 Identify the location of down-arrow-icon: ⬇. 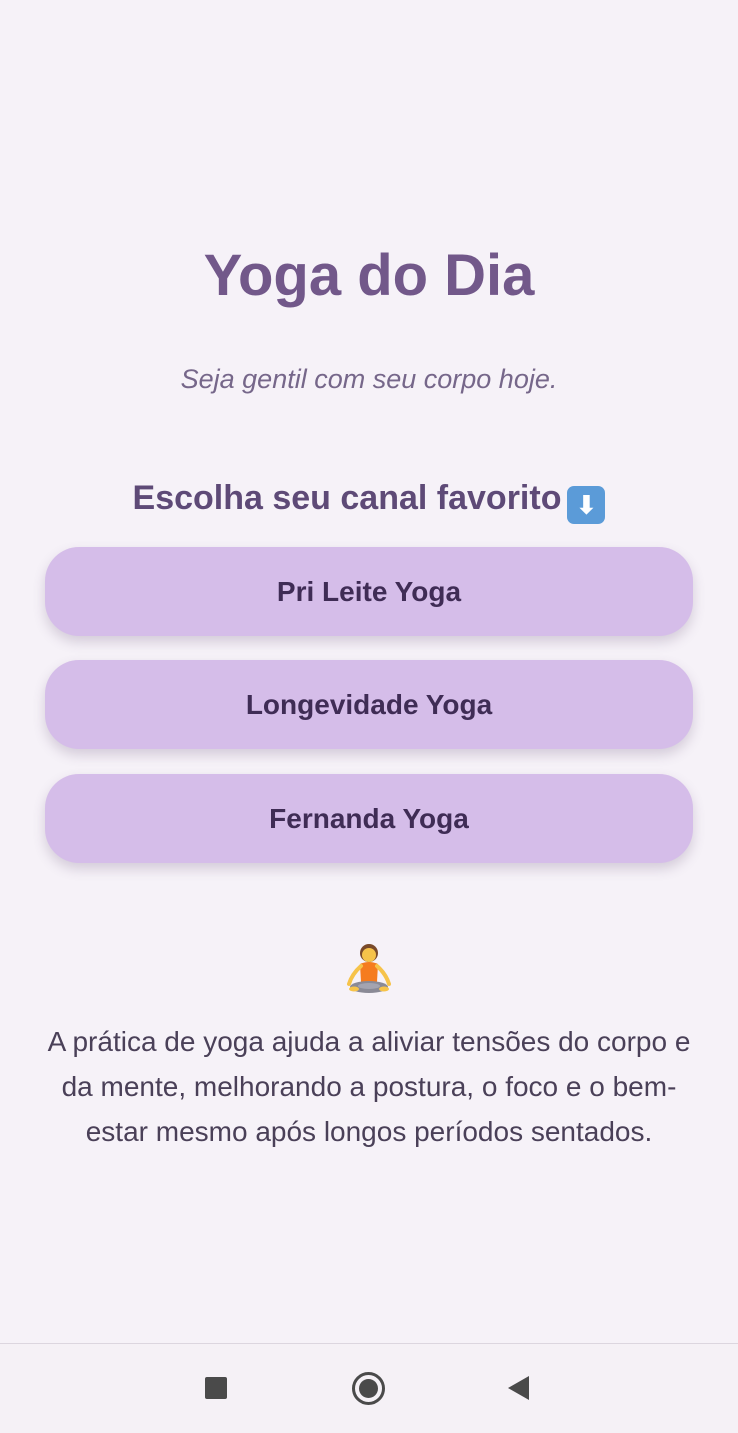
(586, 505).